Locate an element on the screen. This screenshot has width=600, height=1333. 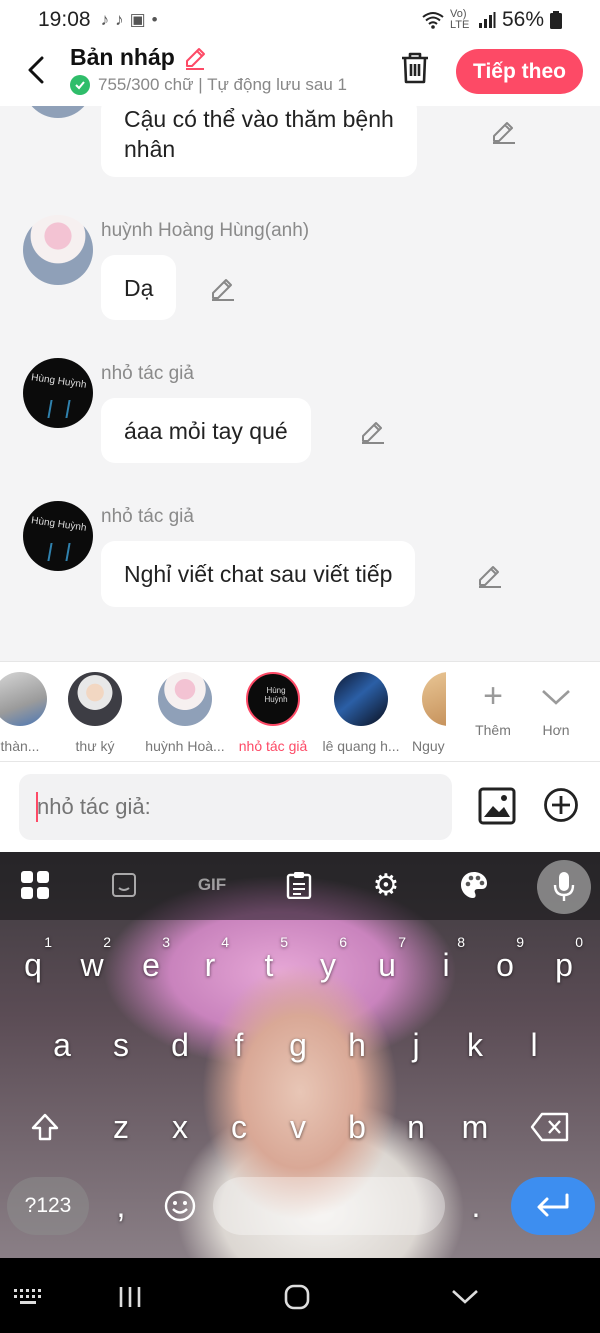
smiley-icon is located at coordinates (180, 1206).